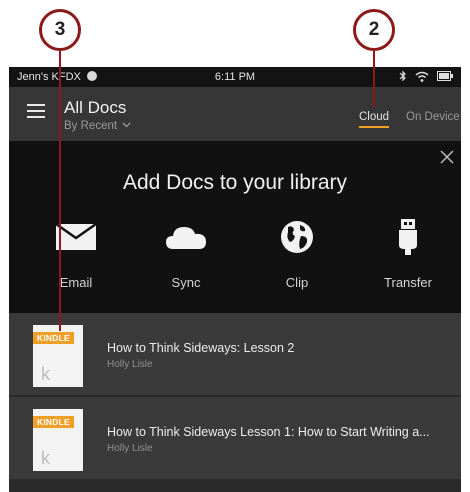  What do you see at coordinates (97, 126) in the screenshot?
I see `sort-dropdown: By Recent` at bounding box center [97, 126].